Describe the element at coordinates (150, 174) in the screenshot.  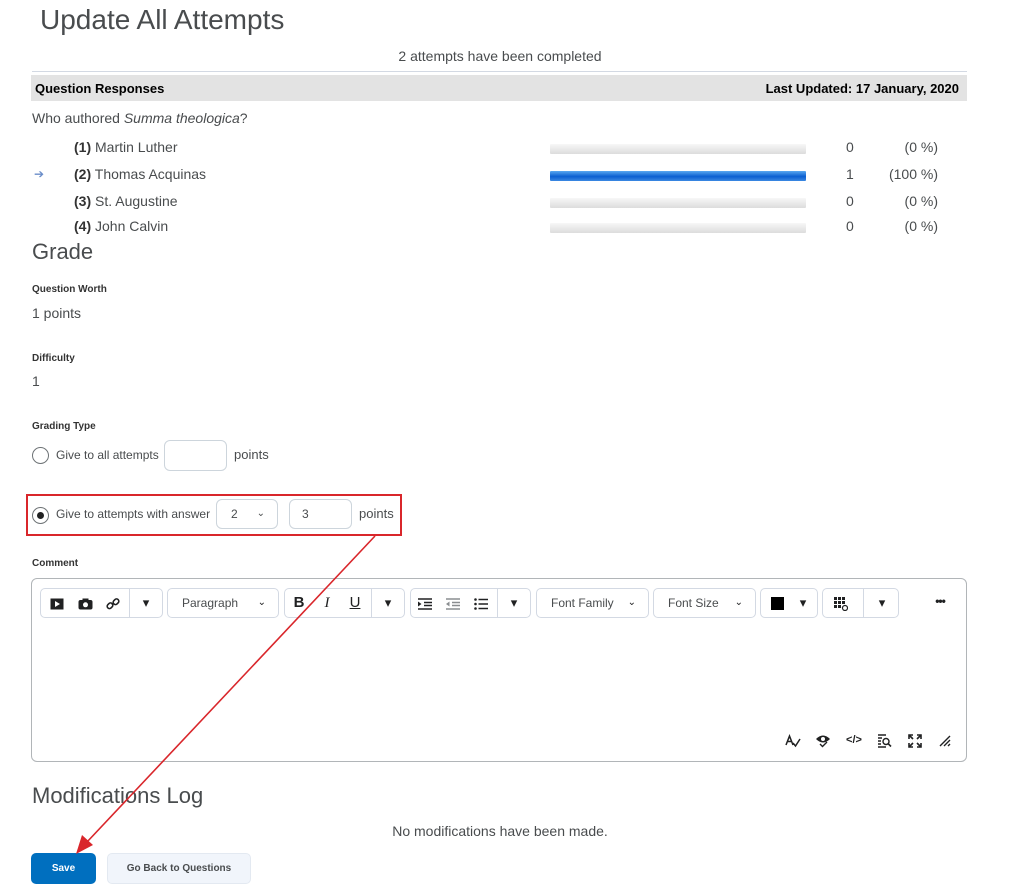
I see `response-text: Thomas Acquinas` at that location.